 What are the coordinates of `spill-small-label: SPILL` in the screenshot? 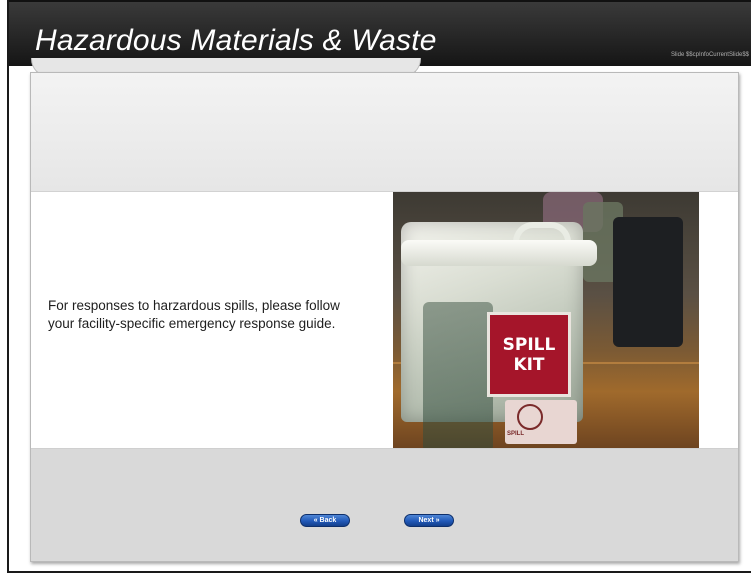 It's located at (516, 434).